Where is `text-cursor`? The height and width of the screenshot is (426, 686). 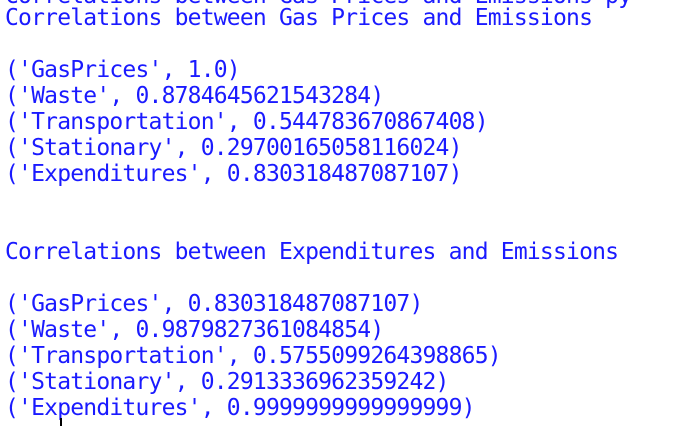 text-cursor is located at coordinates (61, 422).